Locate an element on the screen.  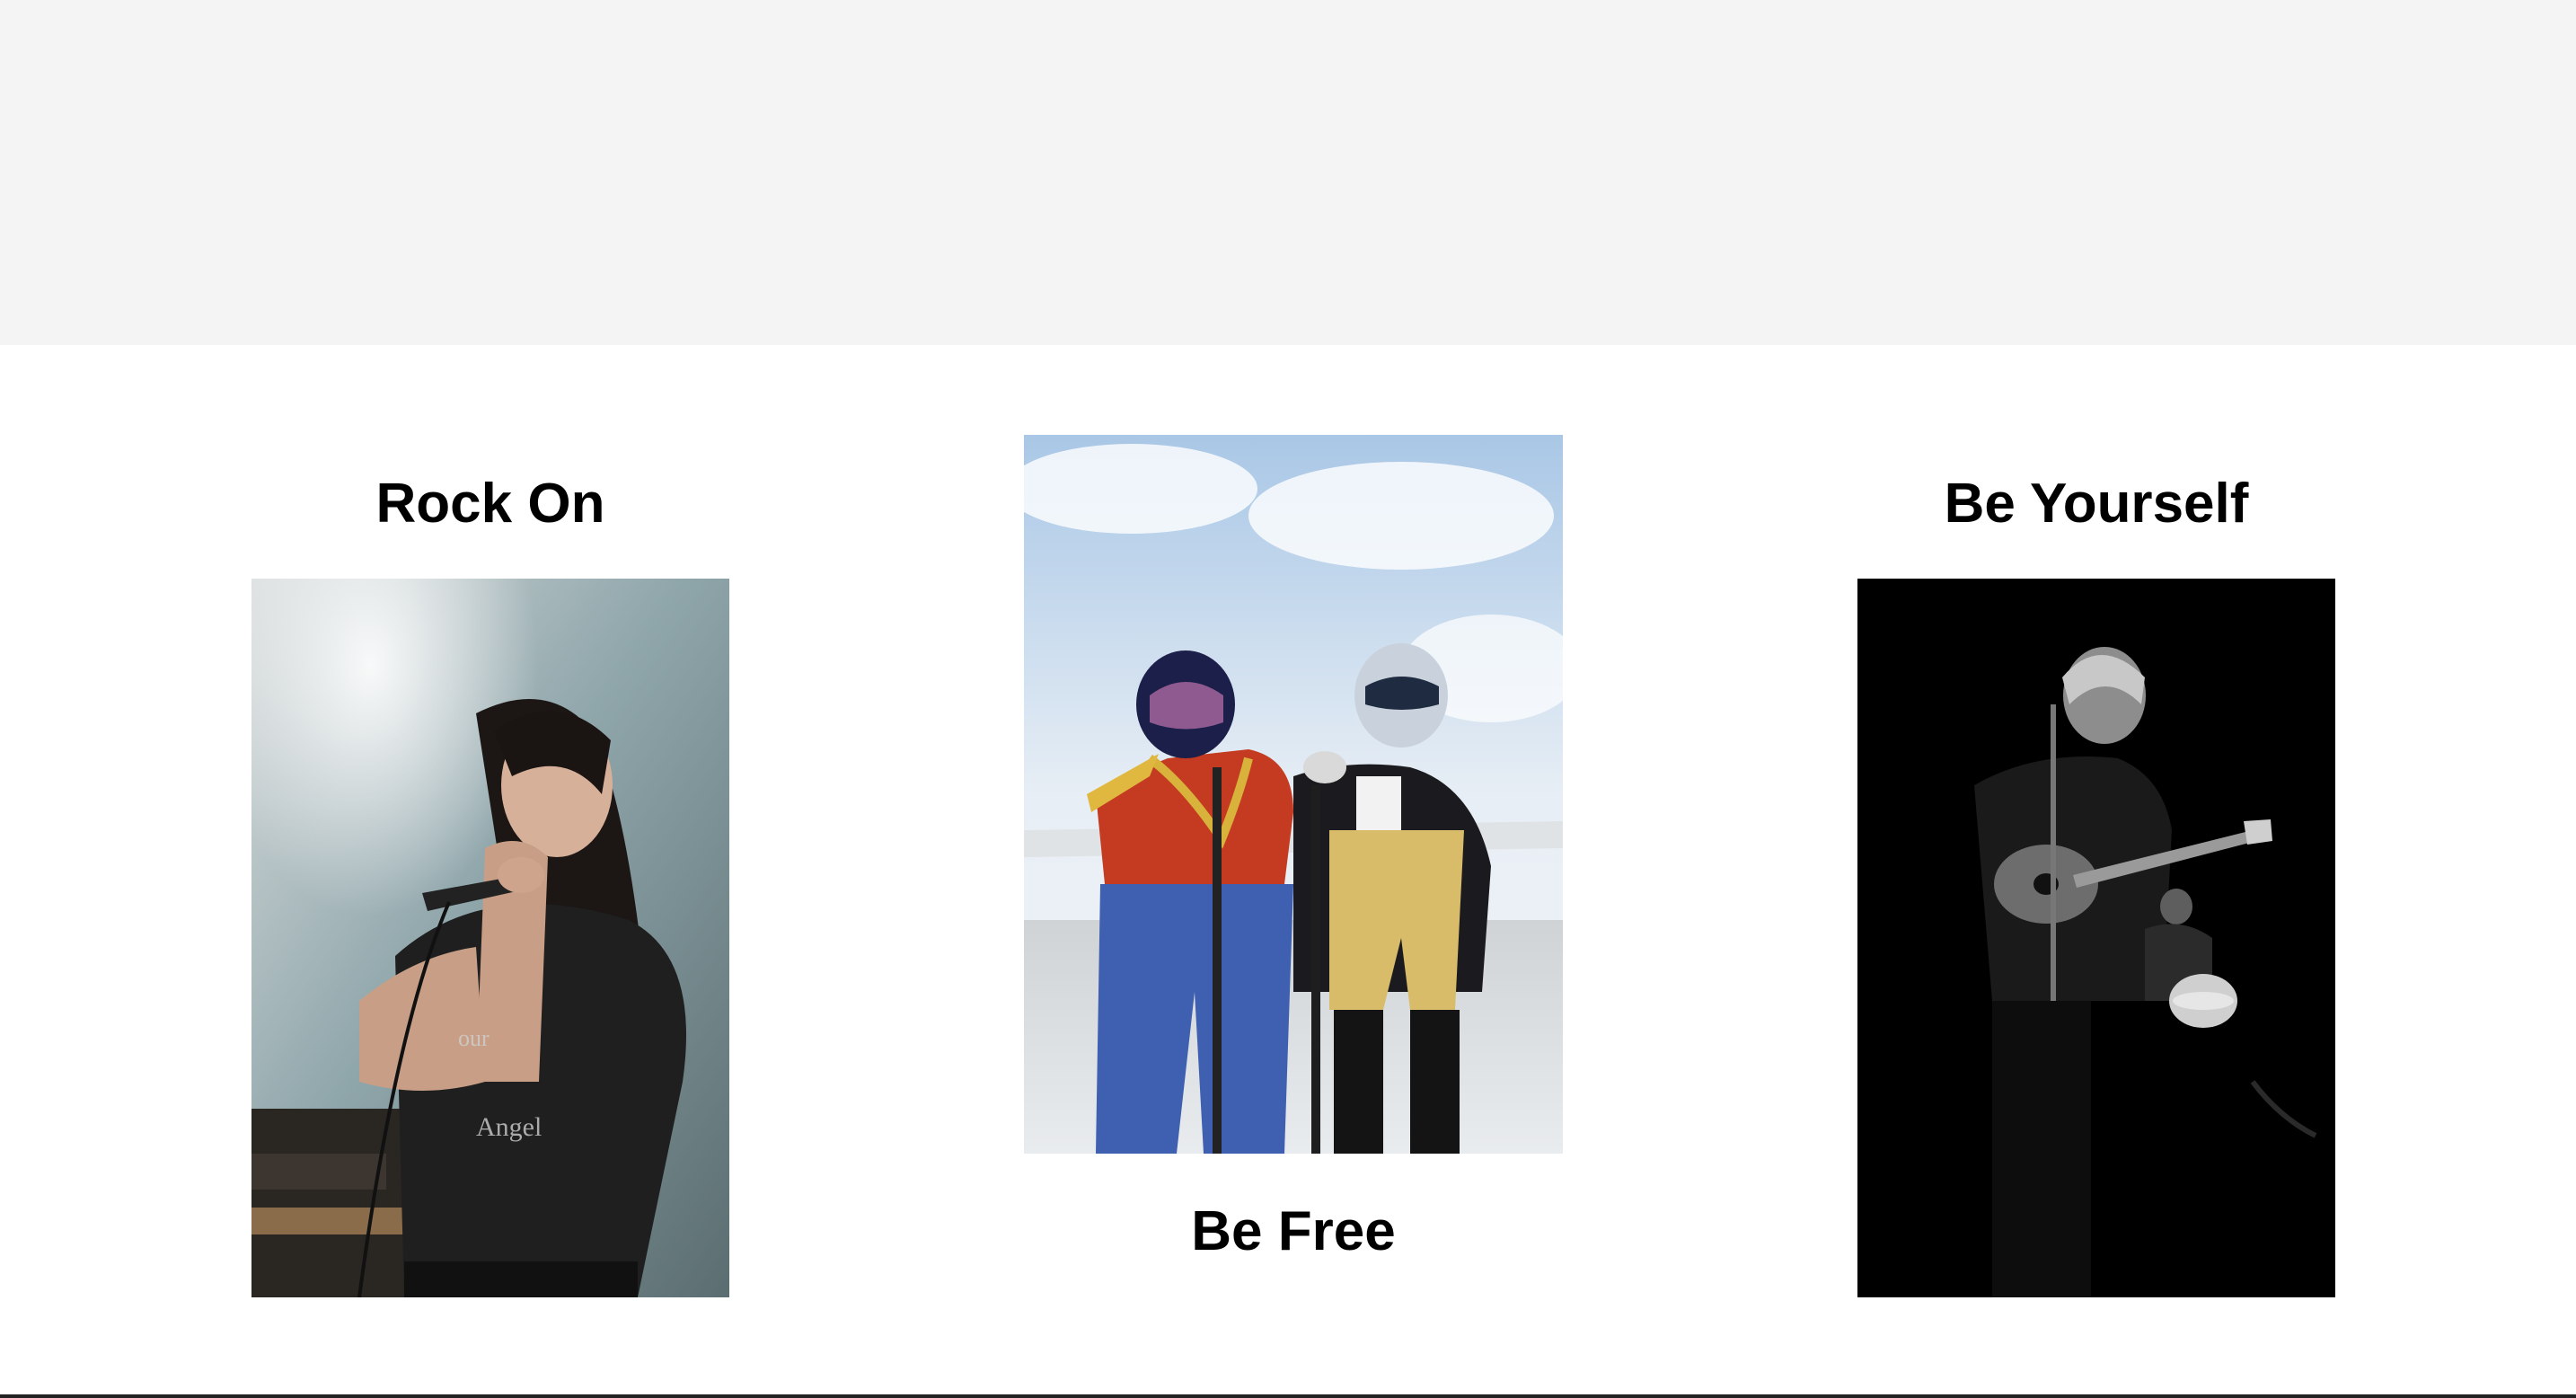
photo-guitarist is located at coordinates (2096, 938).